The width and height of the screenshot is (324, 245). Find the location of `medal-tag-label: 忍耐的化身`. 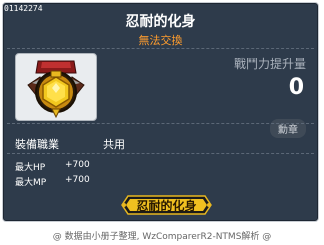

medal-tag-label: 忍耐的化身 is located at coordinates (166, 206).